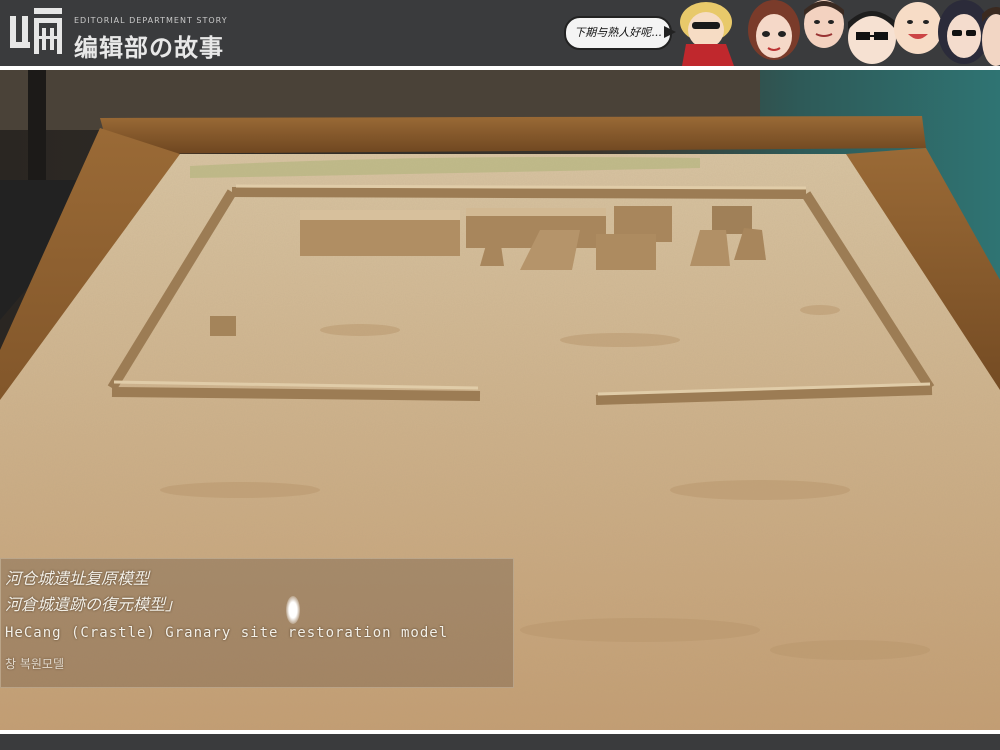 This screenshot has width=1000, height=750. Describe the element at coordinates (93, 604) in the screenshot. I see `placard-japanese-text: 河倉城遺跡の復元模型」` at that location.